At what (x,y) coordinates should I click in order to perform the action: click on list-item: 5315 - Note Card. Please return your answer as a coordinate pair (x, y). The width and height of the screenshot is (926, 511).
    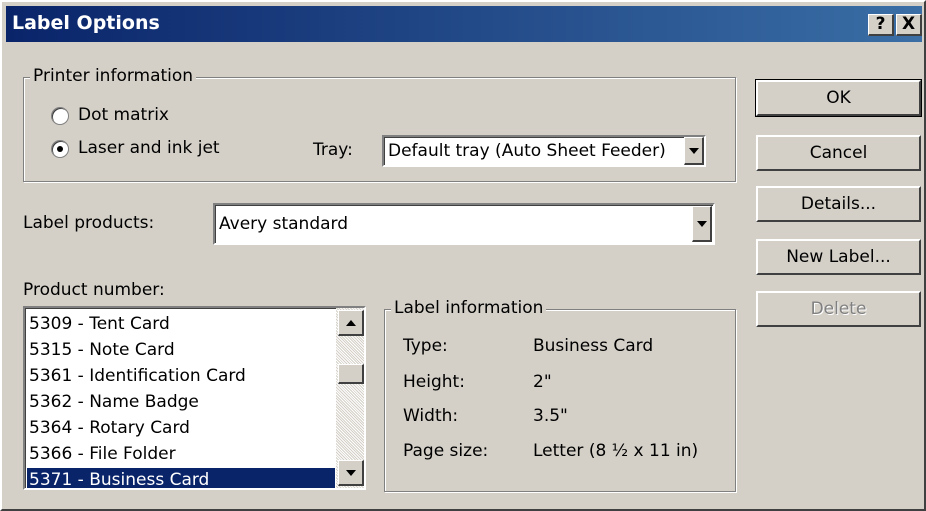
    Looking at the image, I should click on (181, 350).